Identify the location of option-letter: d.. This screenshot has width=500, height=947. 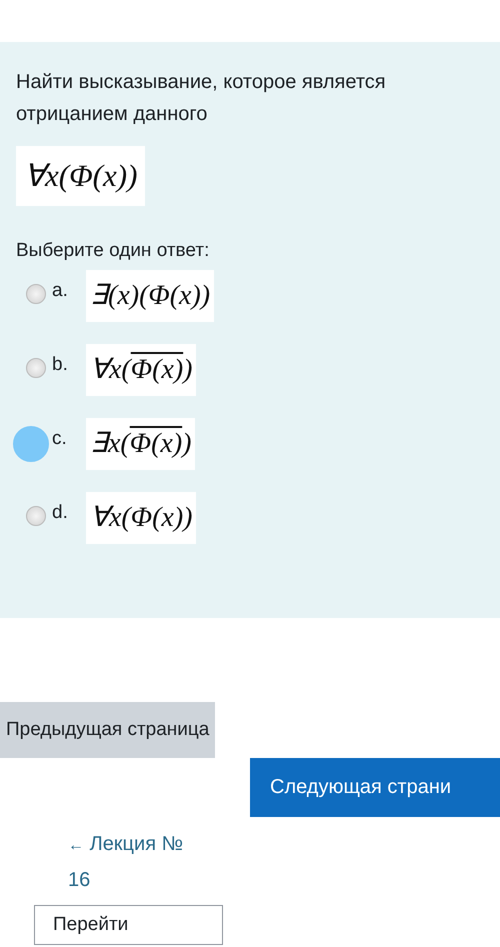
(60, 513).